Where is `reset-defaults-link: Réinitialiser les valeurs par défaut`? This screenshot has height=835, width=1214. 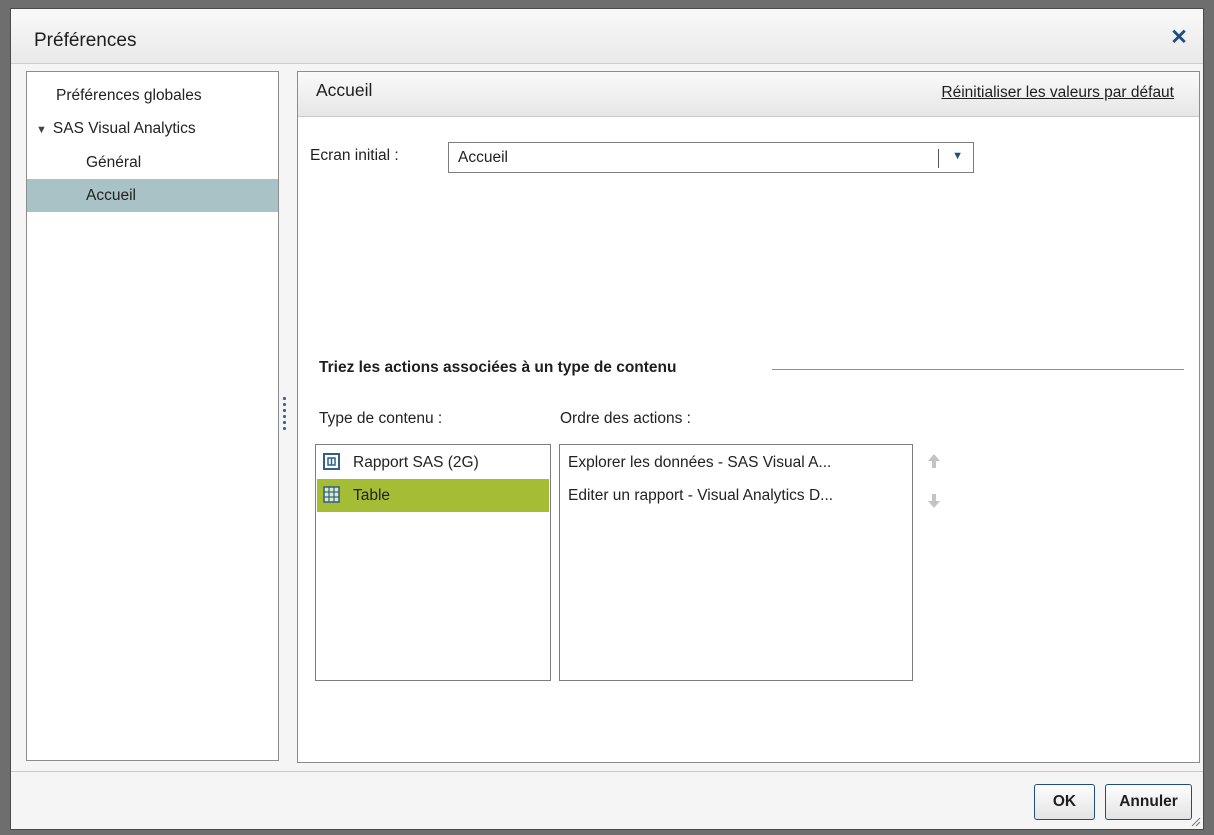 reset-defaults-link: Réinitialiser les valeurs par défaut is located at coordinates (1057, 93).